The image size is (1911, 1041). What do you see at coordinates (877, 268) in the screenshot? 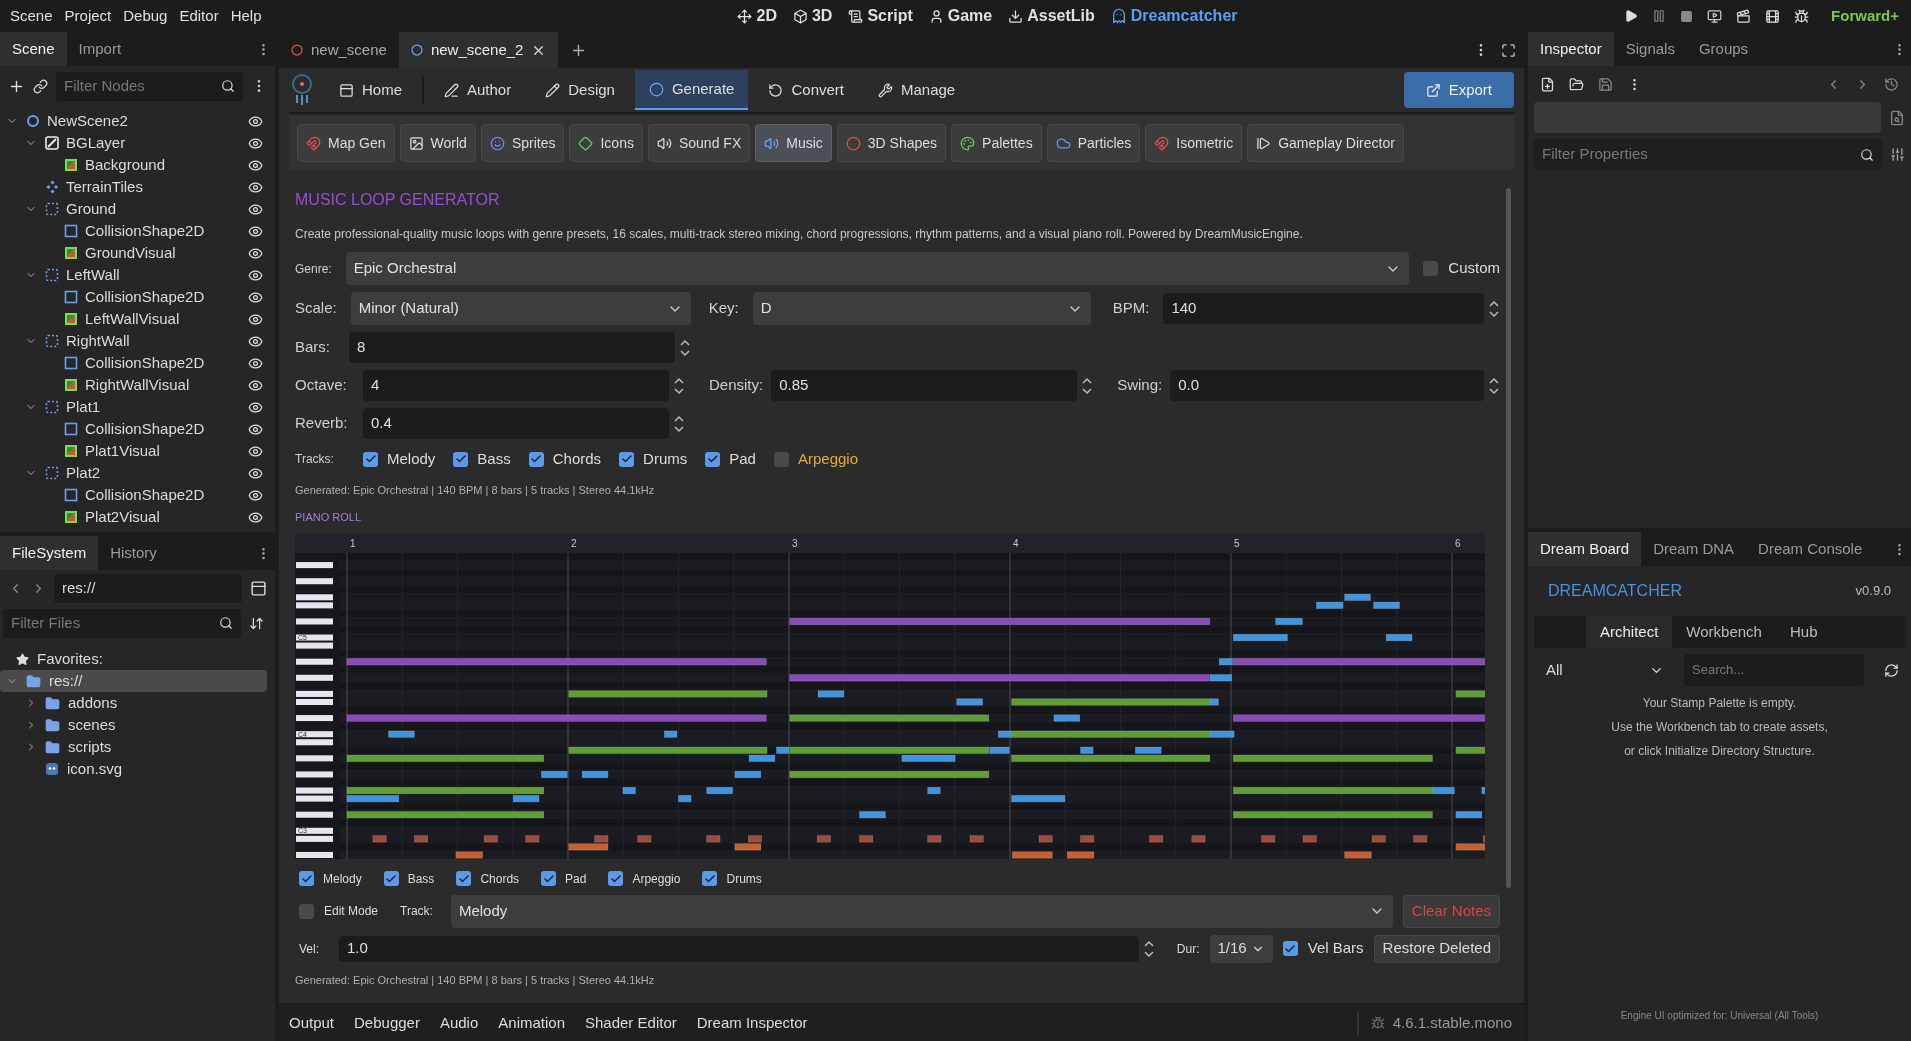
I see `genre-dropdown: Epic Orchestral` at bounding box center [877, 268].